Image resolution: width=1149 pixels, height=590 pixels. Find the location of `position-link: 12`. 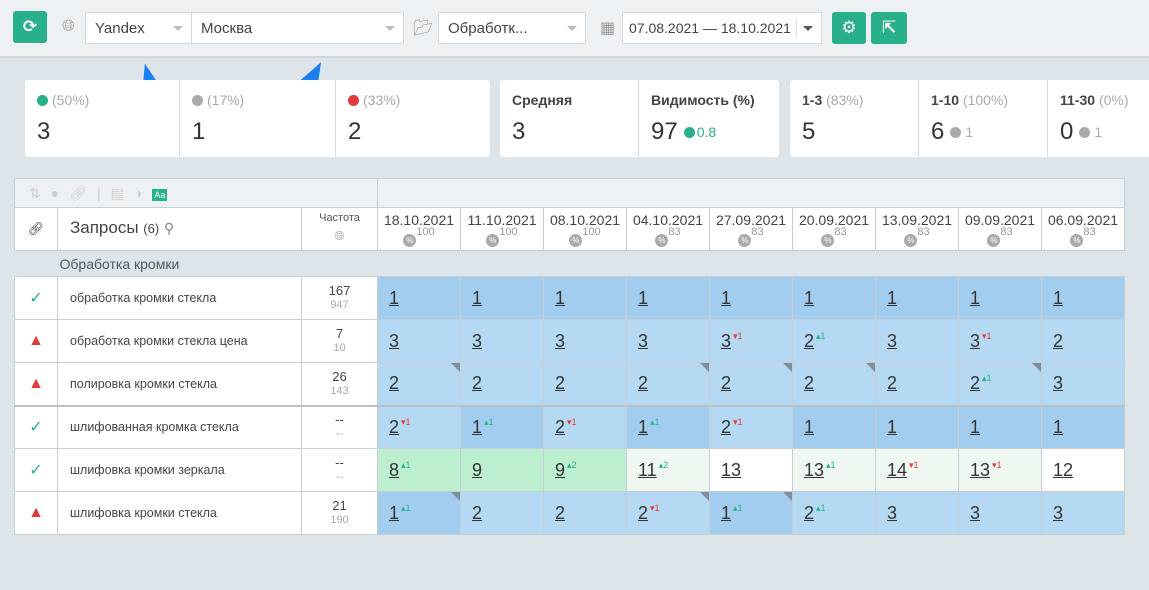

position-link: 12 is located at coordinates (1063, 470).